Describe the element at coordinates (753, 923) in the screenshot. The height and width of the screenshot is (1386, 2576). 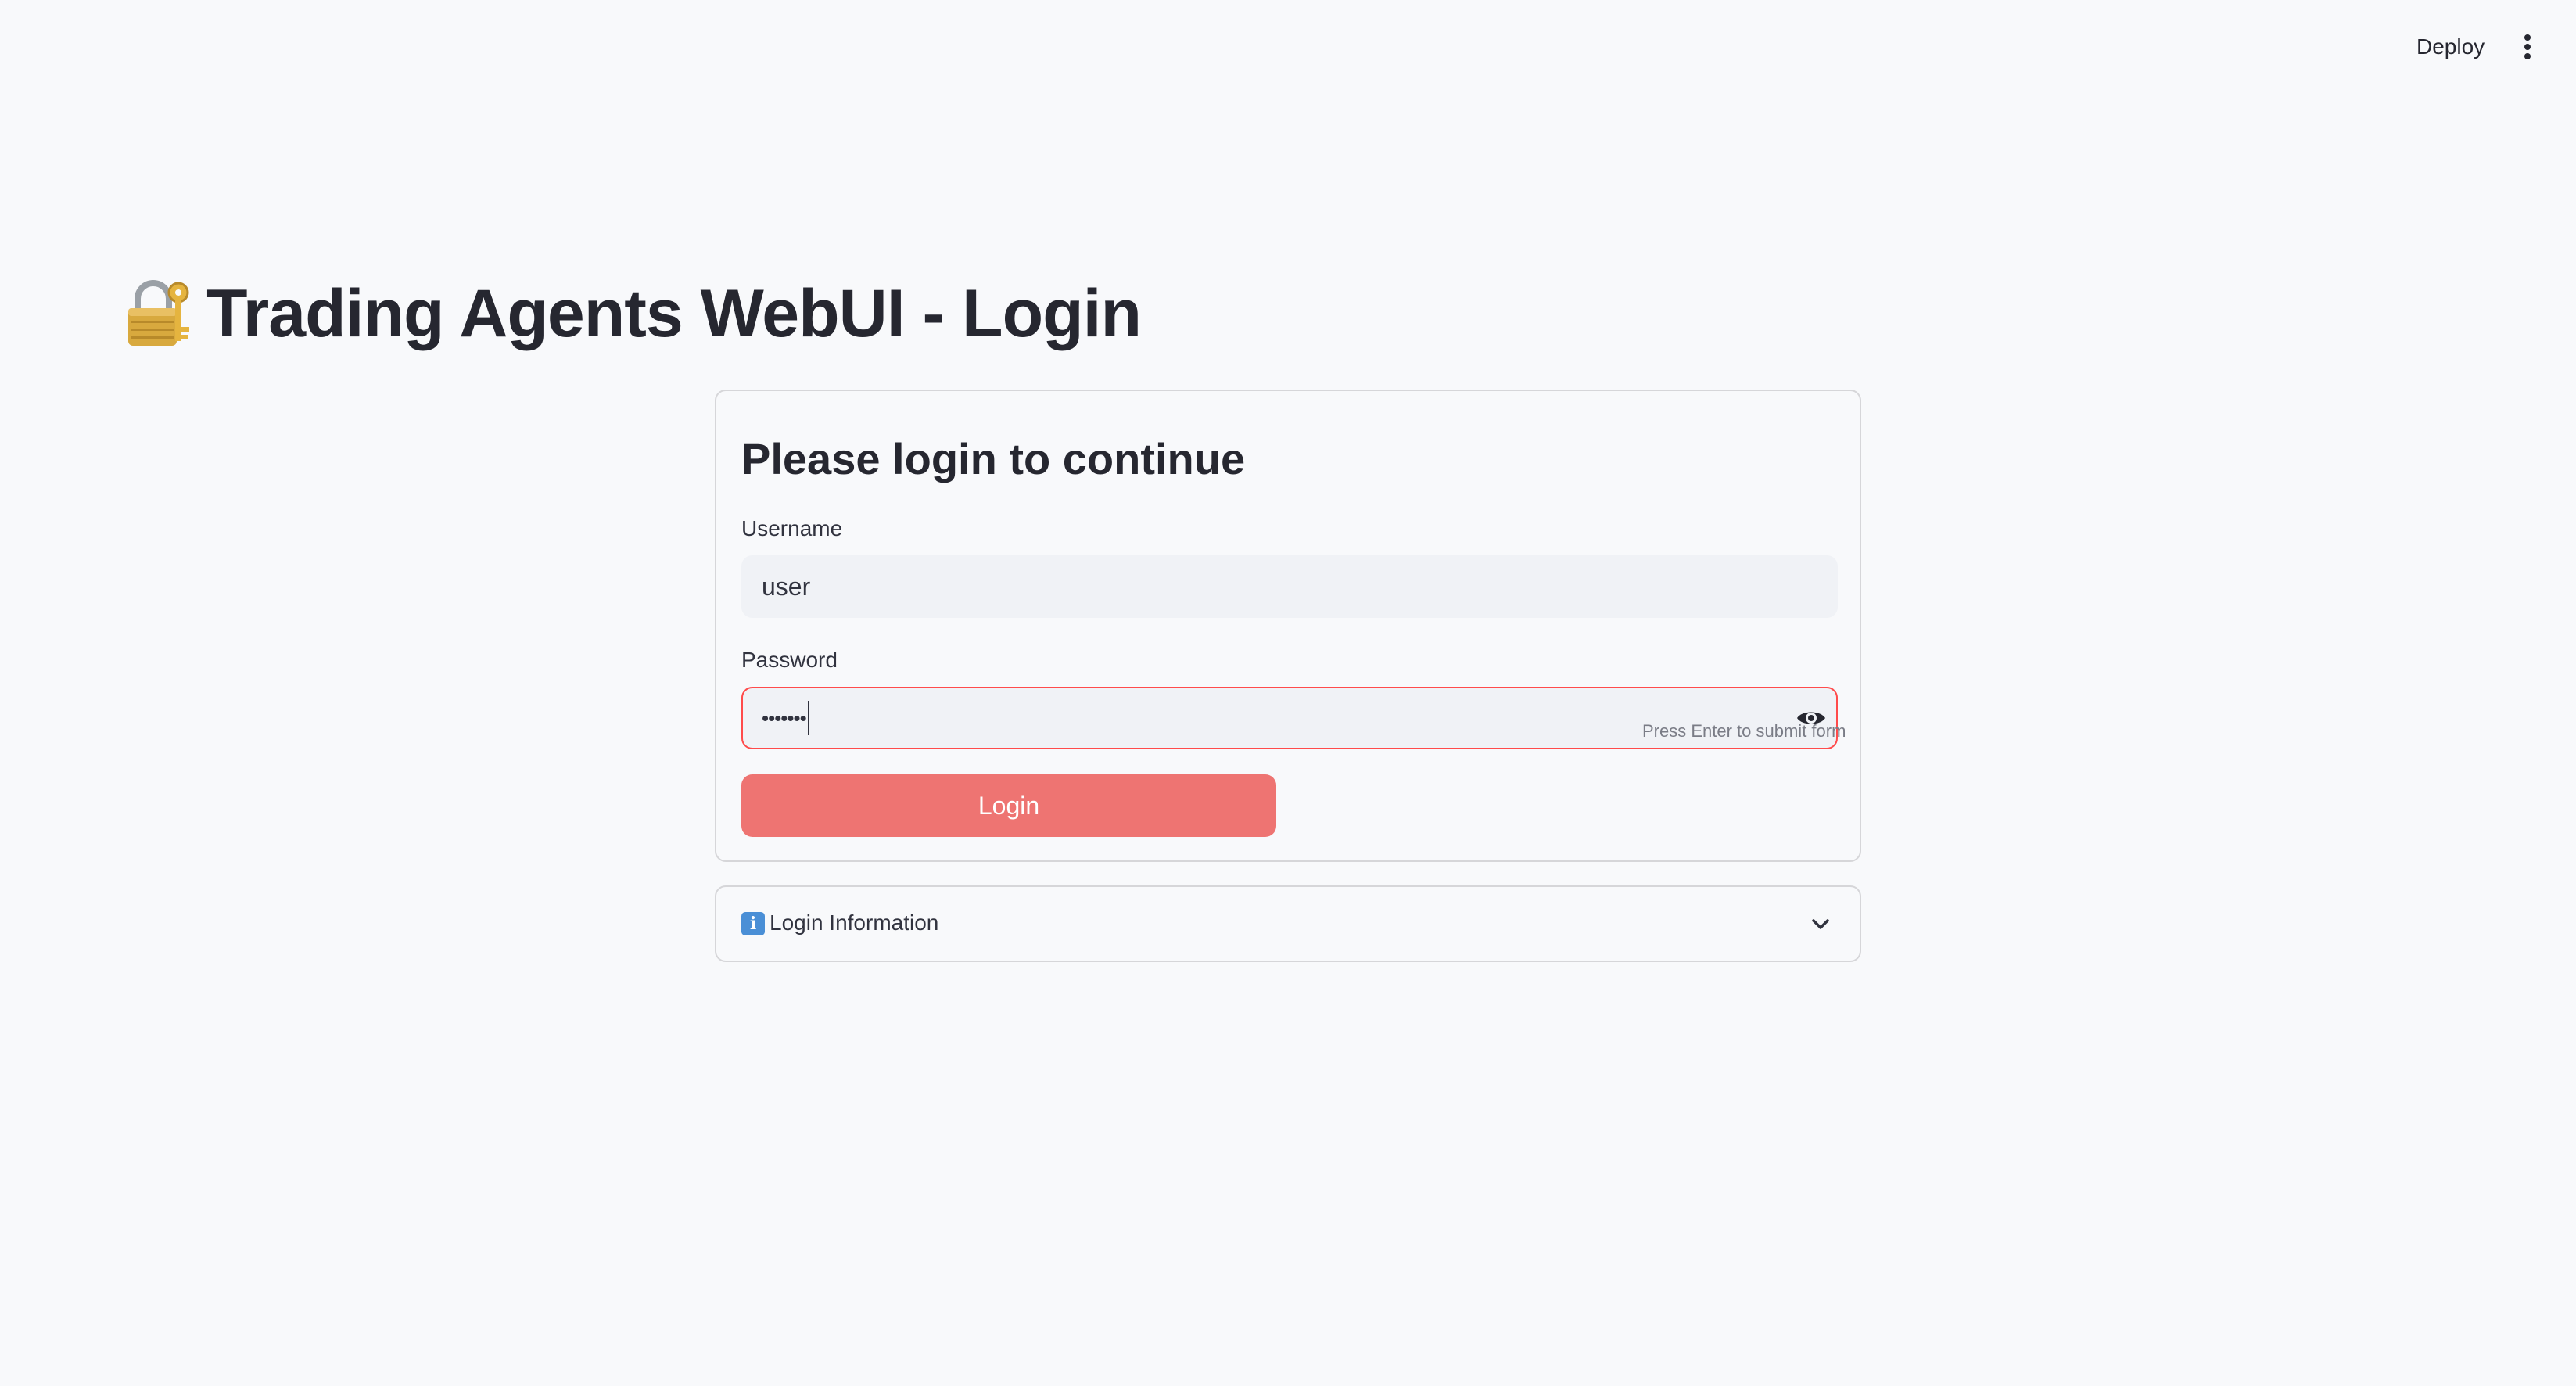
I see `info-icon: i` at that location.